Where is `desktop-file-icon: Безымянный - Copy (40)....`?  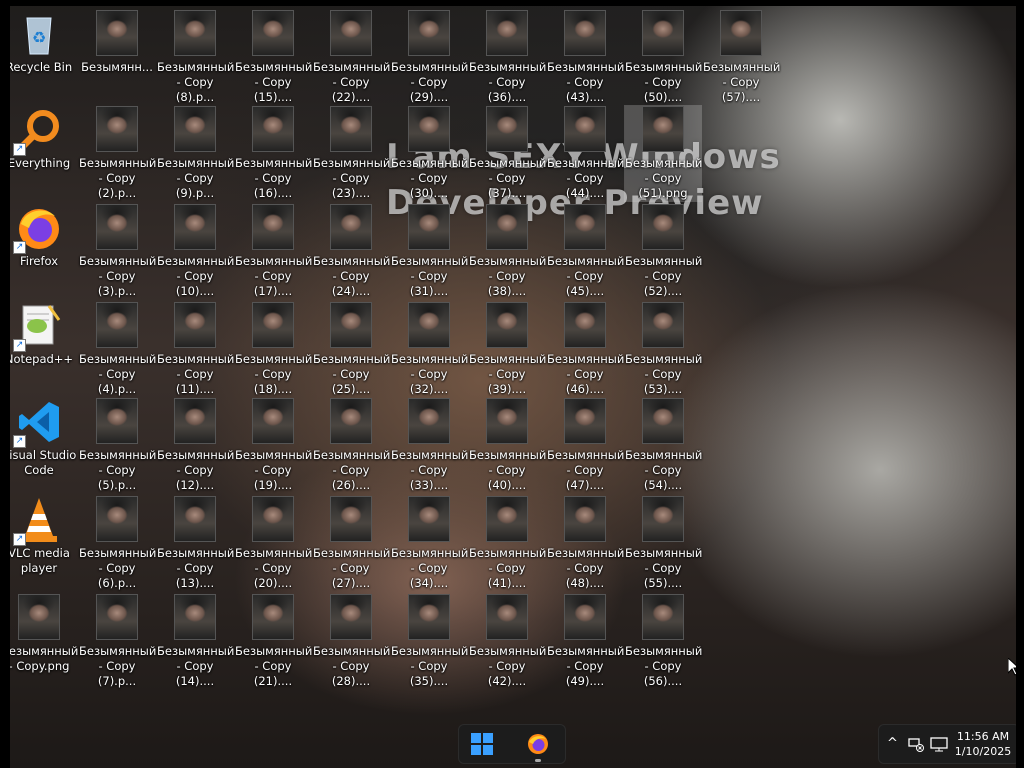
desktop-file-icon: Безымянный - Copy (40).... is located at coordinates (508, 445).